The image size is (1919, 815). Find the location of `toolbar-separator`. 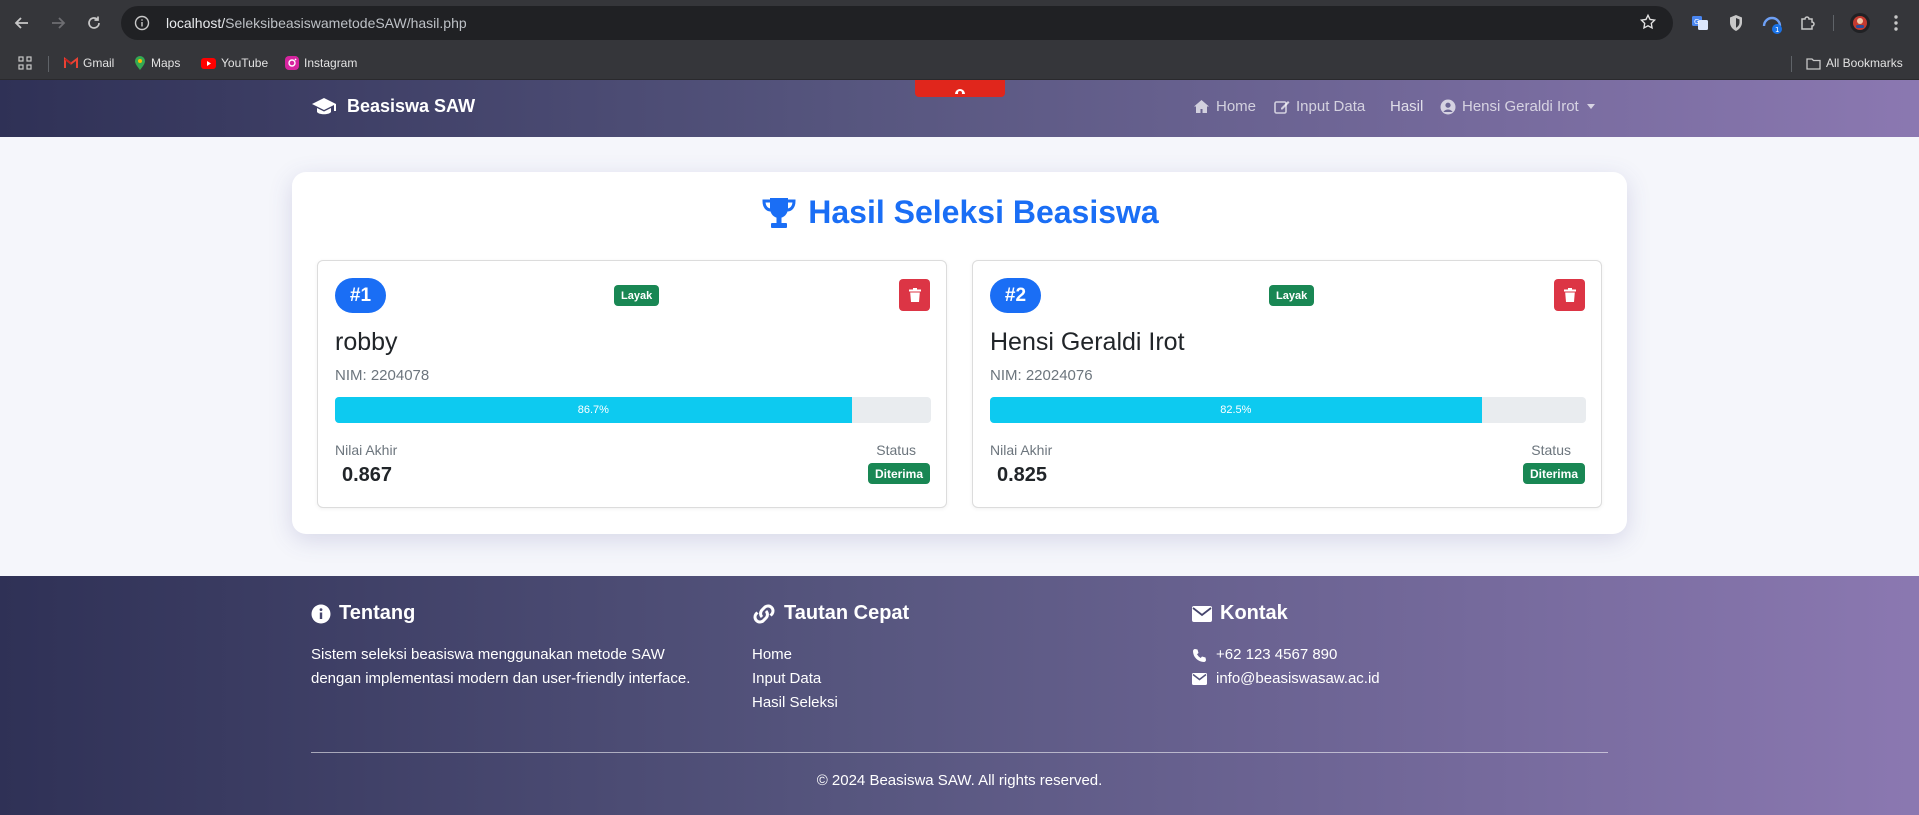

toolbar-separator is located at coordinates (1833, 23).